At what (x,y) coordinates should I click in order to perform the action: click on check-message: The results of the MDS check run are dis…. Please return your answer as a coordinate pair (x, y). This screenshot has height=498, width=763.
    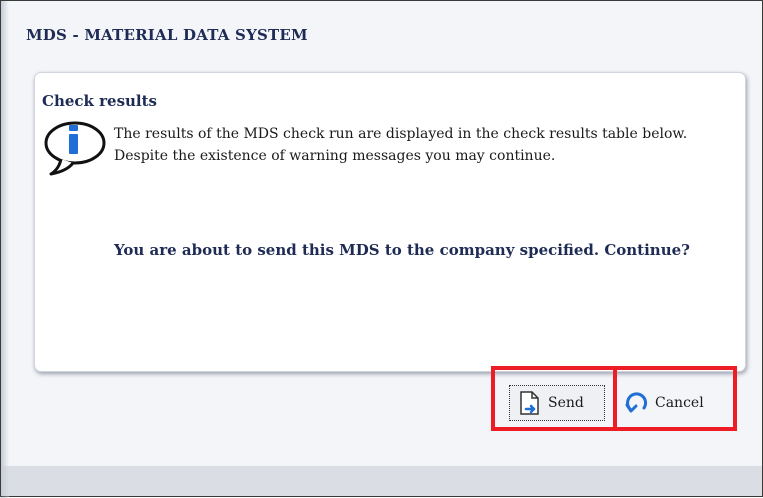
    Looking at the image, I should click on (426, 145).